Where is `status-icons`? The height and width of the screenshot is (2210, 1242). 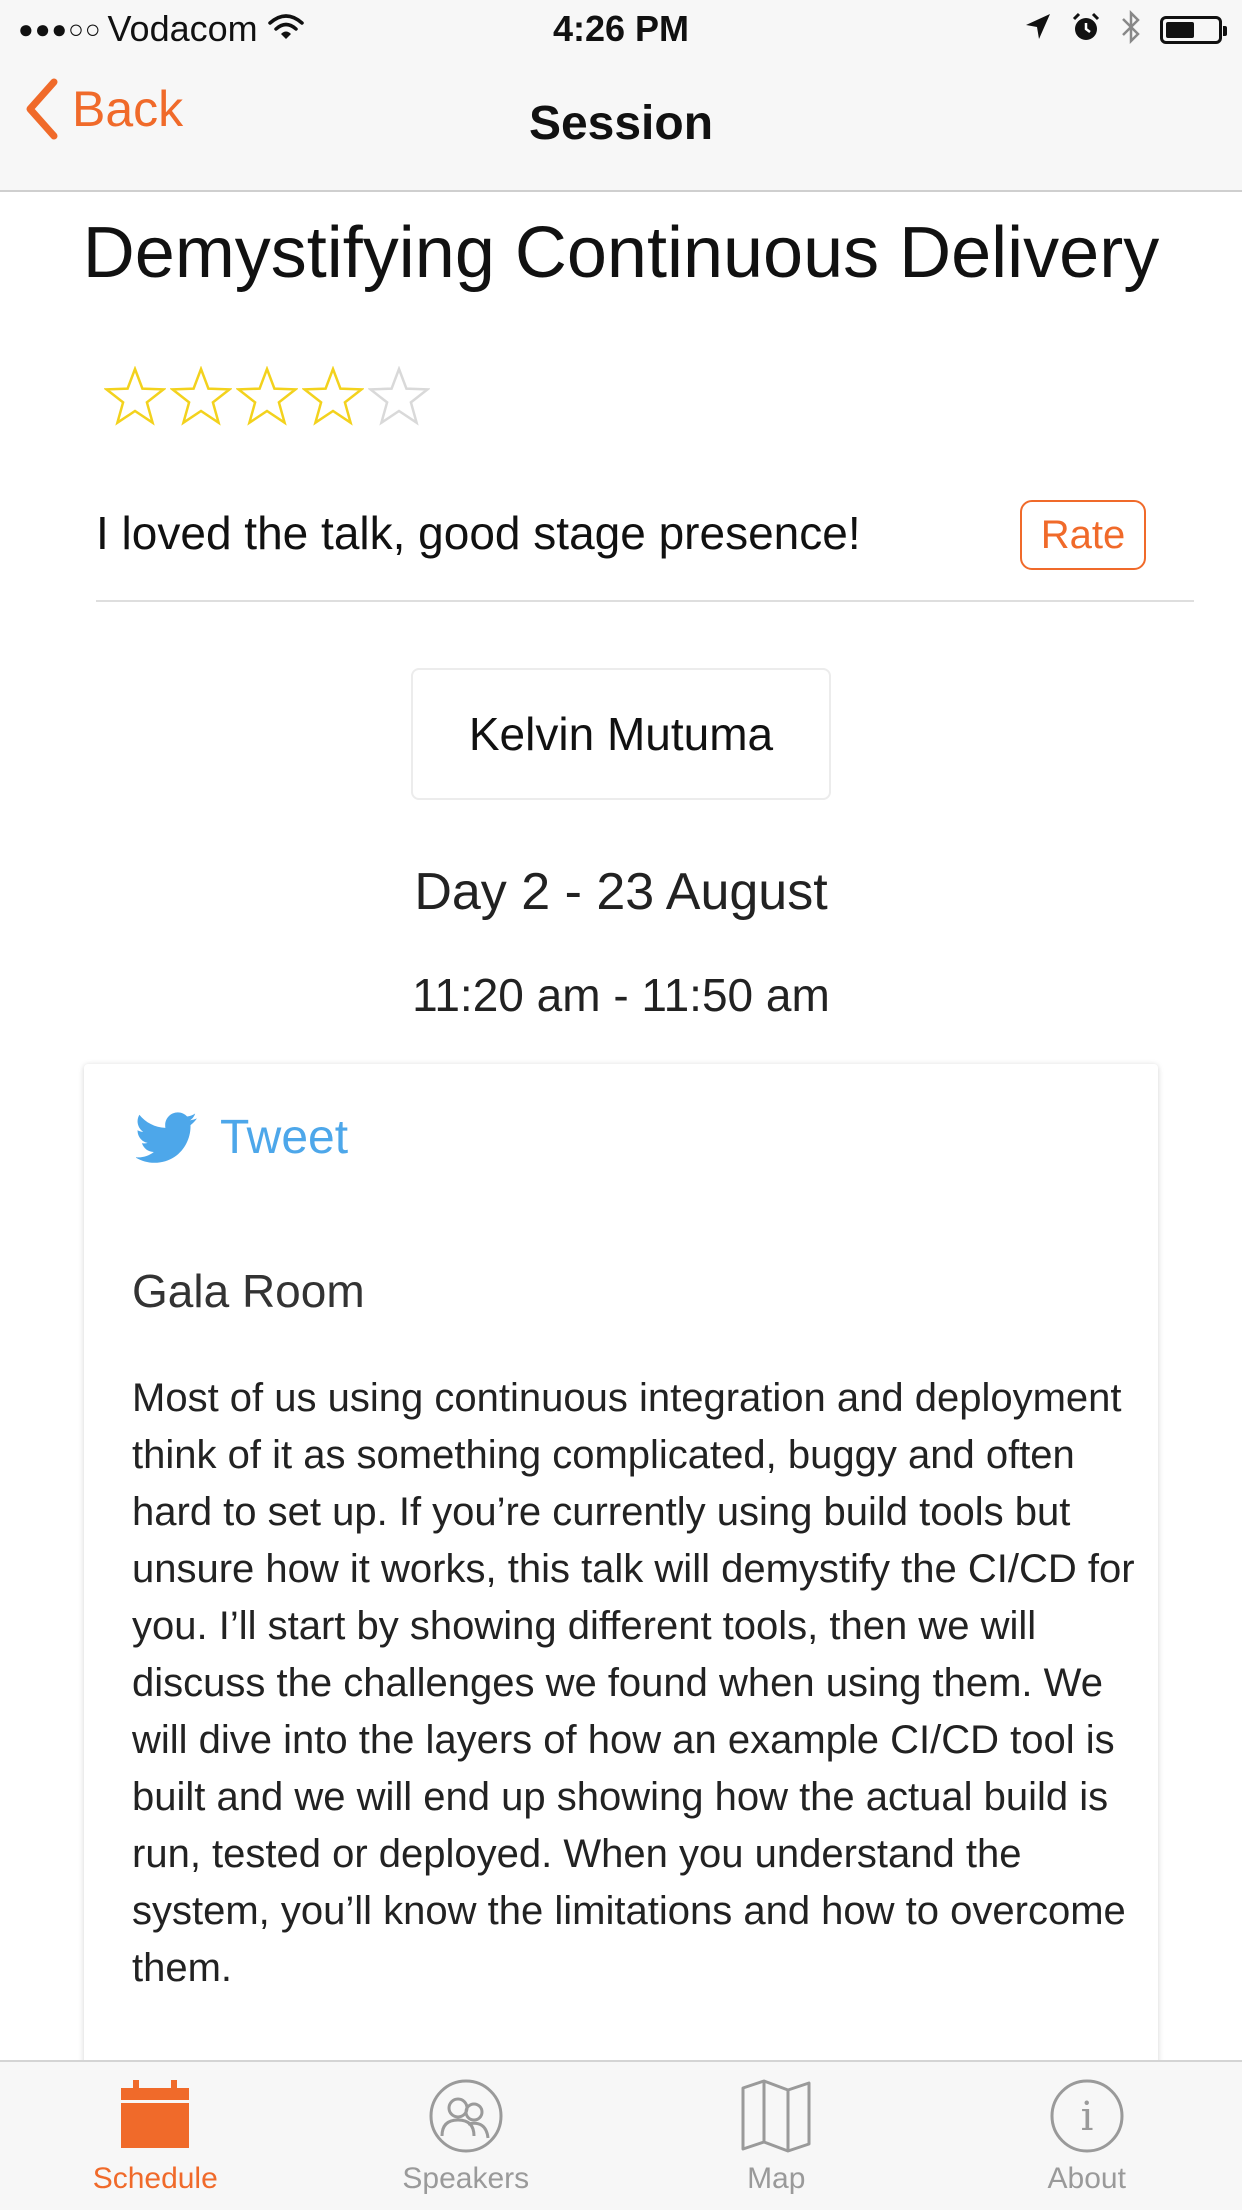
status-icons is located at coordinates (1123, 29).